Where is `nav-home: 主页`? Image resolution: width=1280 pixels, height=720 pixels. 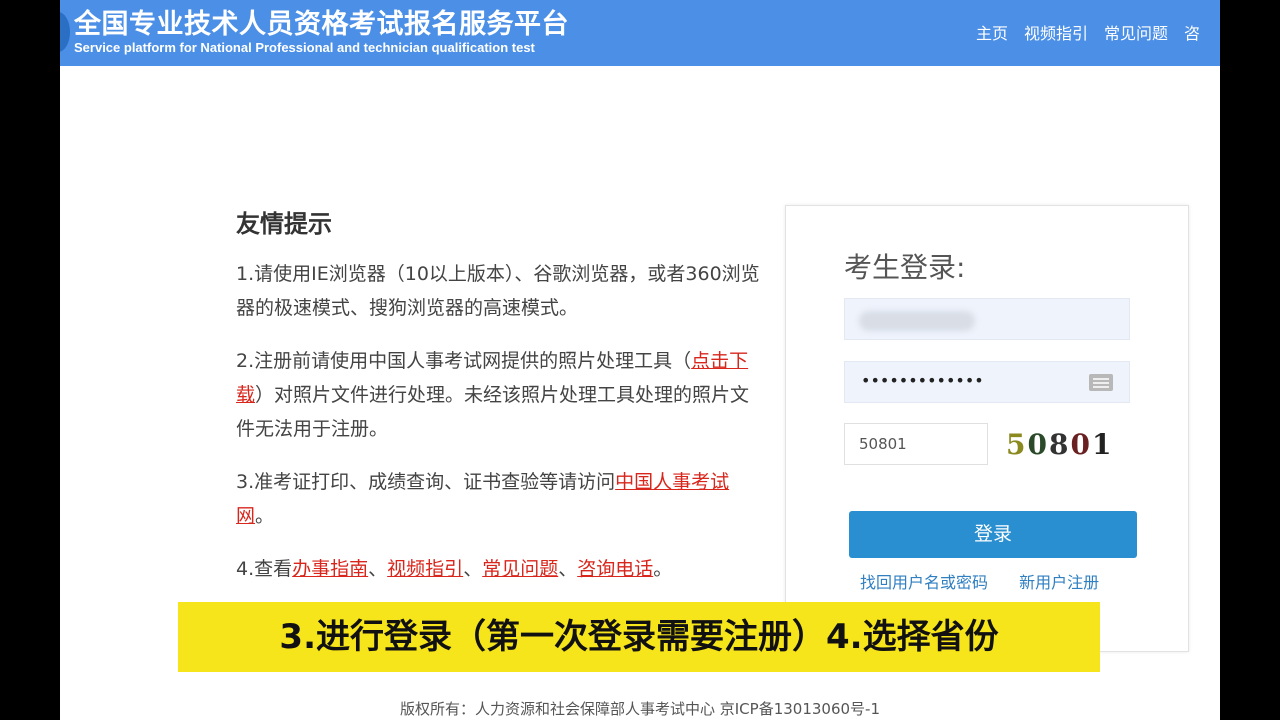
nav-home: 主页 is located at coordinates (992, 32).